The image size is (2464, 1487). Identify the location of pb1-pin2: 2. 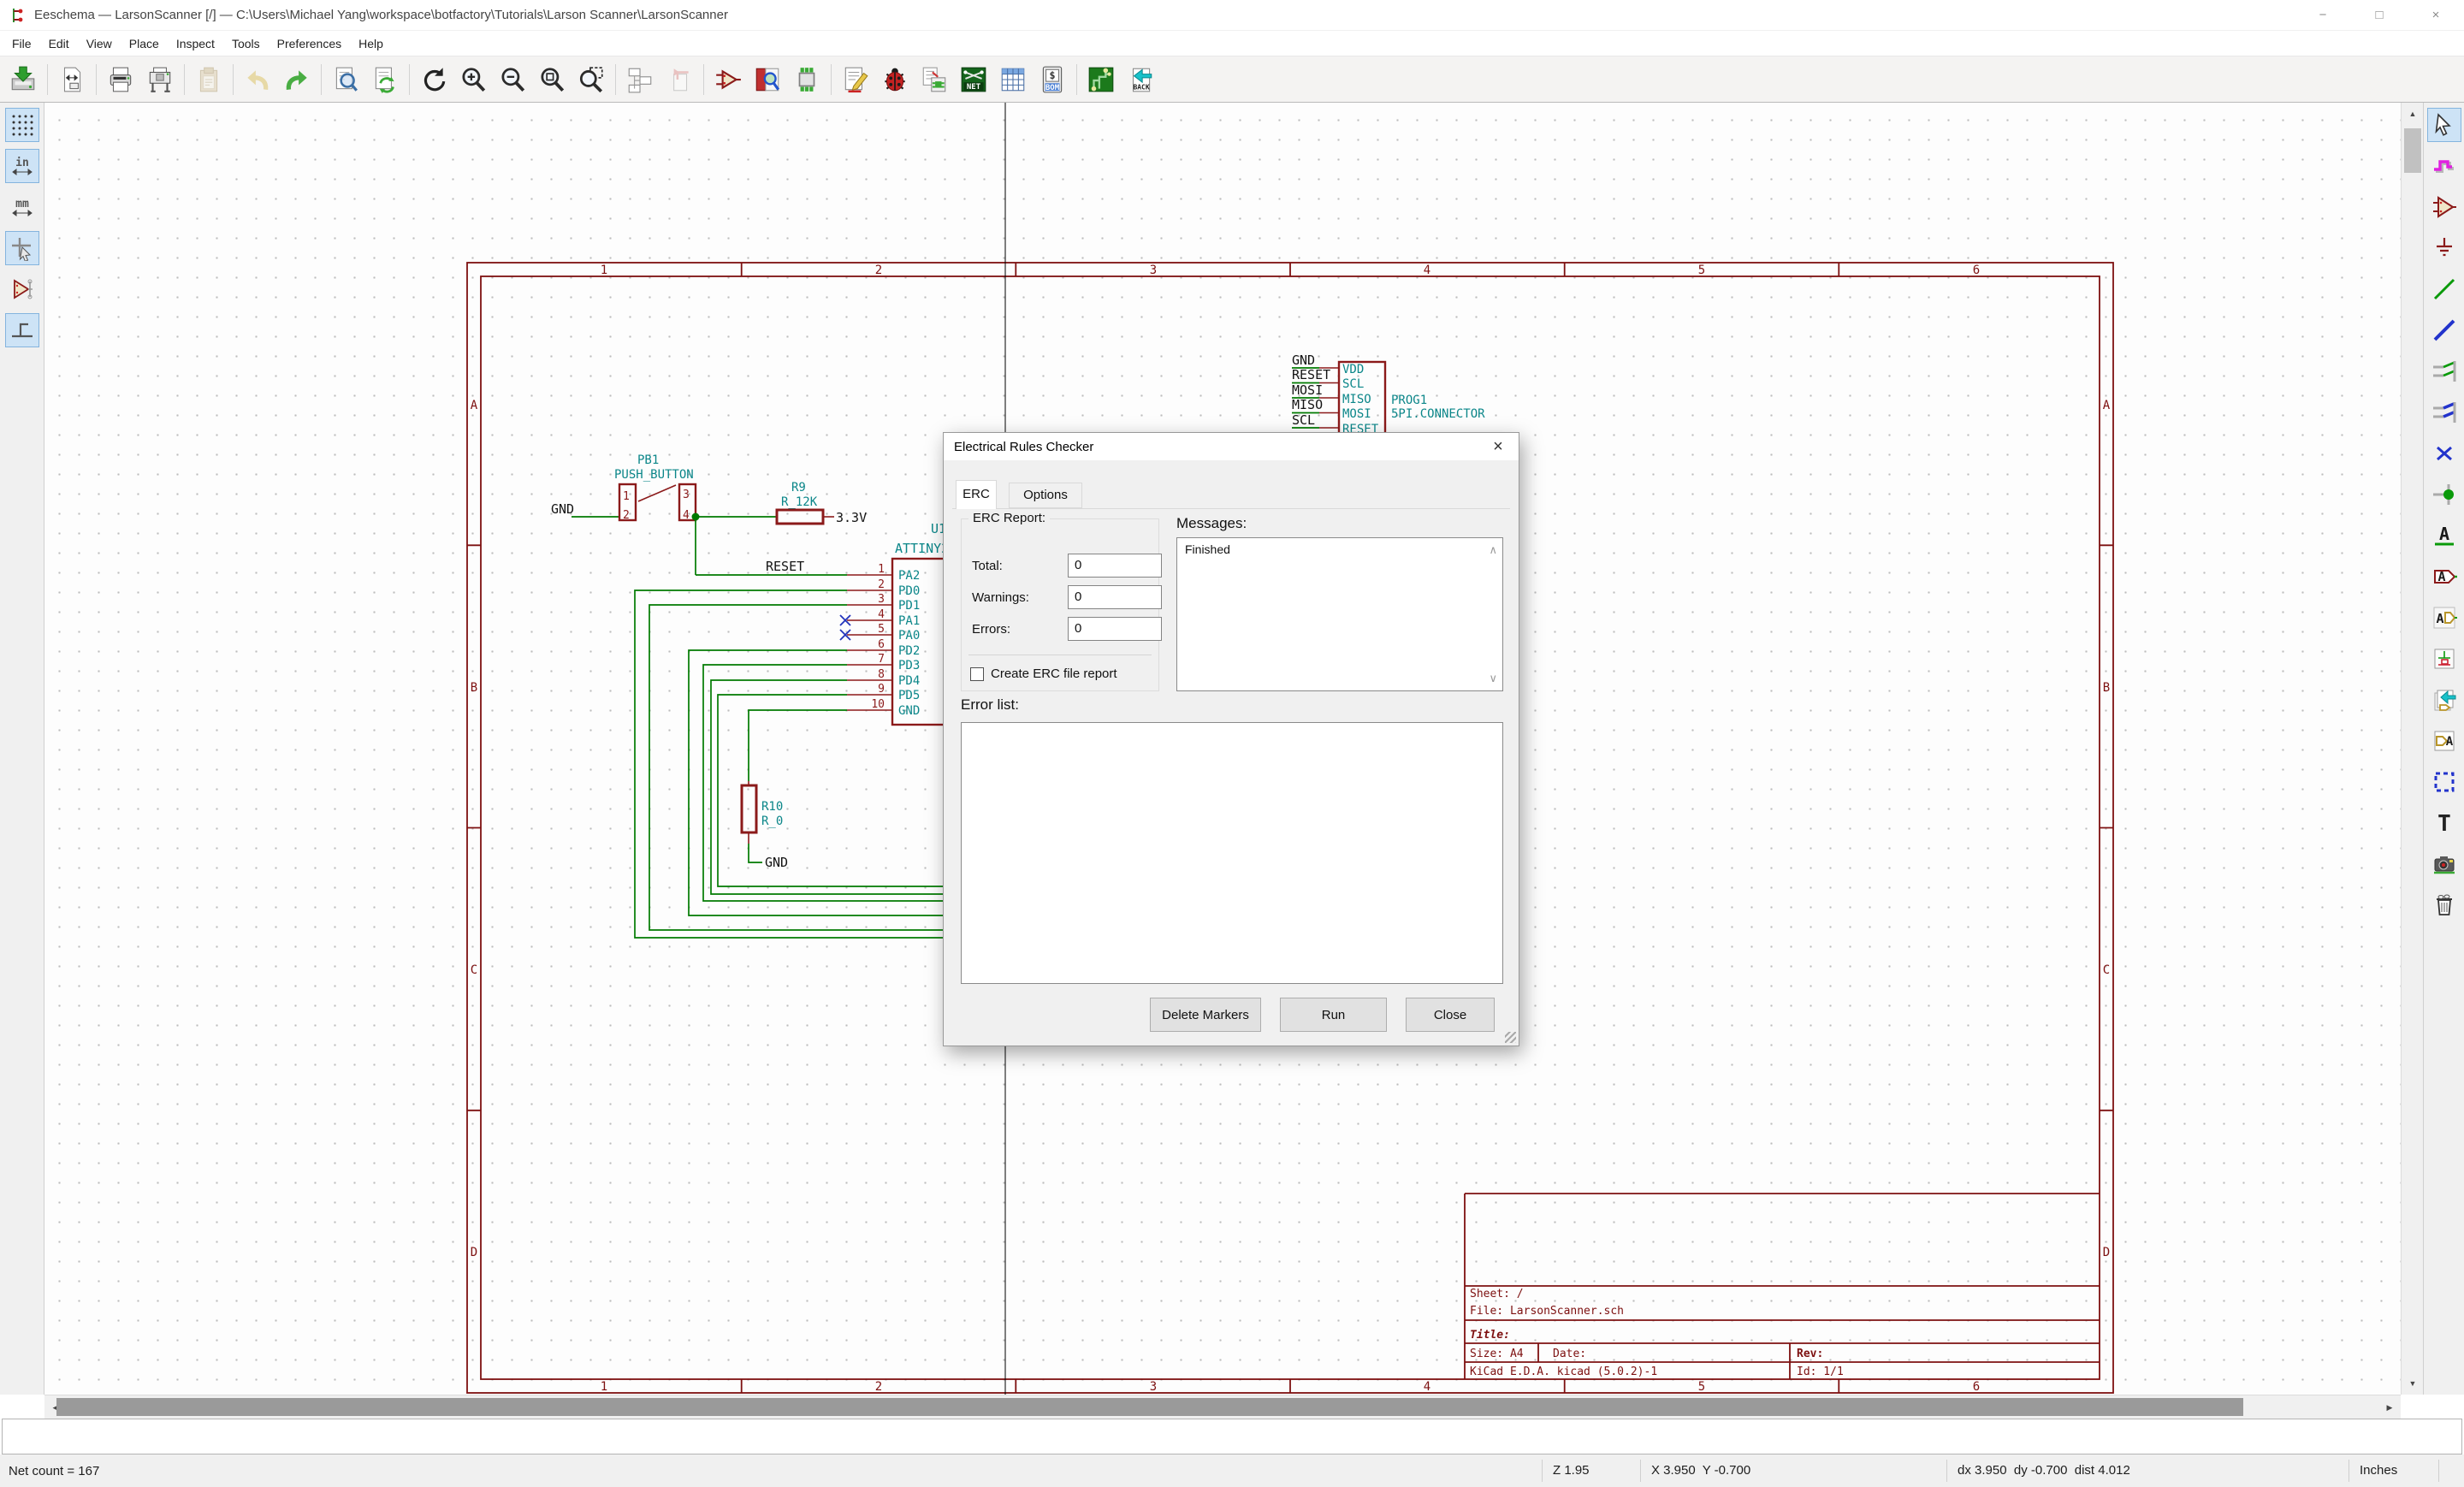
(626, 515).